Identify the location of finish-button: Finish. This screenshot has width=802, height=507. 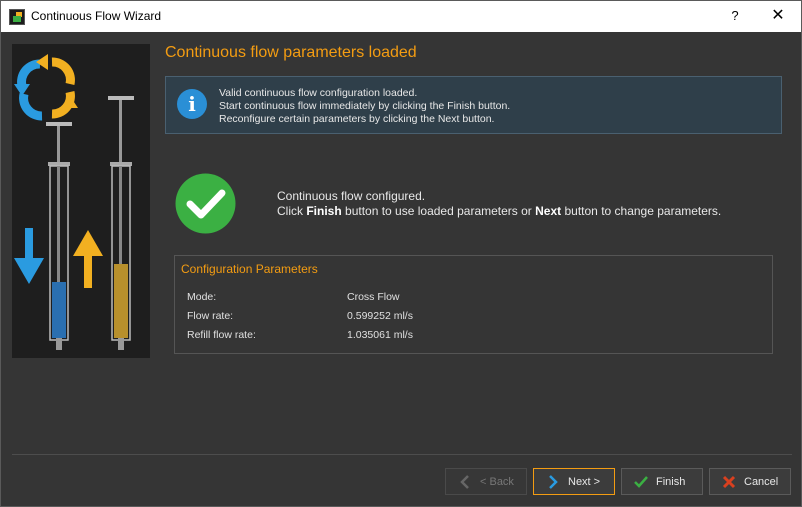
(662, 481).